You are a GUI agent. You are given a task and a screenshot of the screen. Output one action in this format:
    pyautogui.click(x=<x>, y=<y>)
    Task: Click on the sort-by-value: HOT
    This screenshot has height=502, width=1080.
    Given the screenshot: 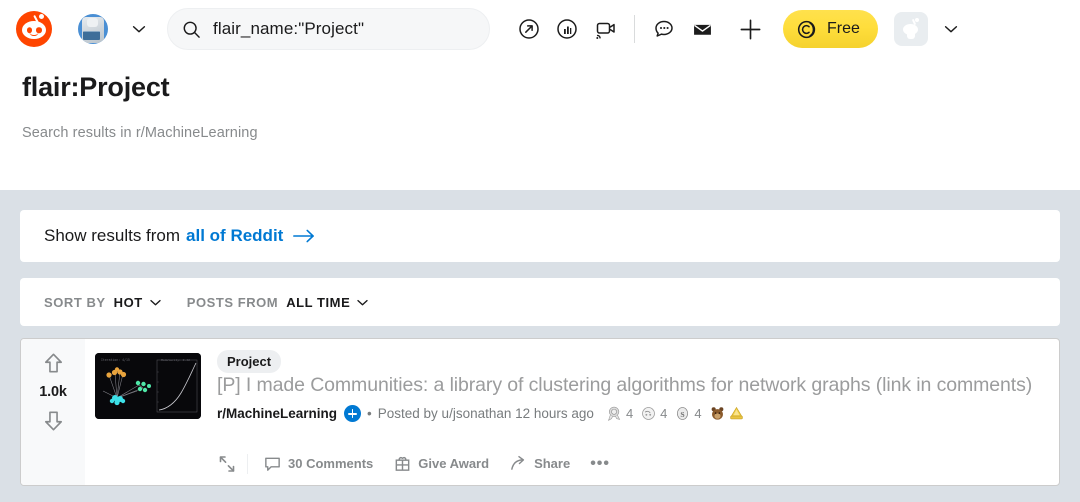 What is the action you would take?
    pyautogui.click(x=128, y=302)
    